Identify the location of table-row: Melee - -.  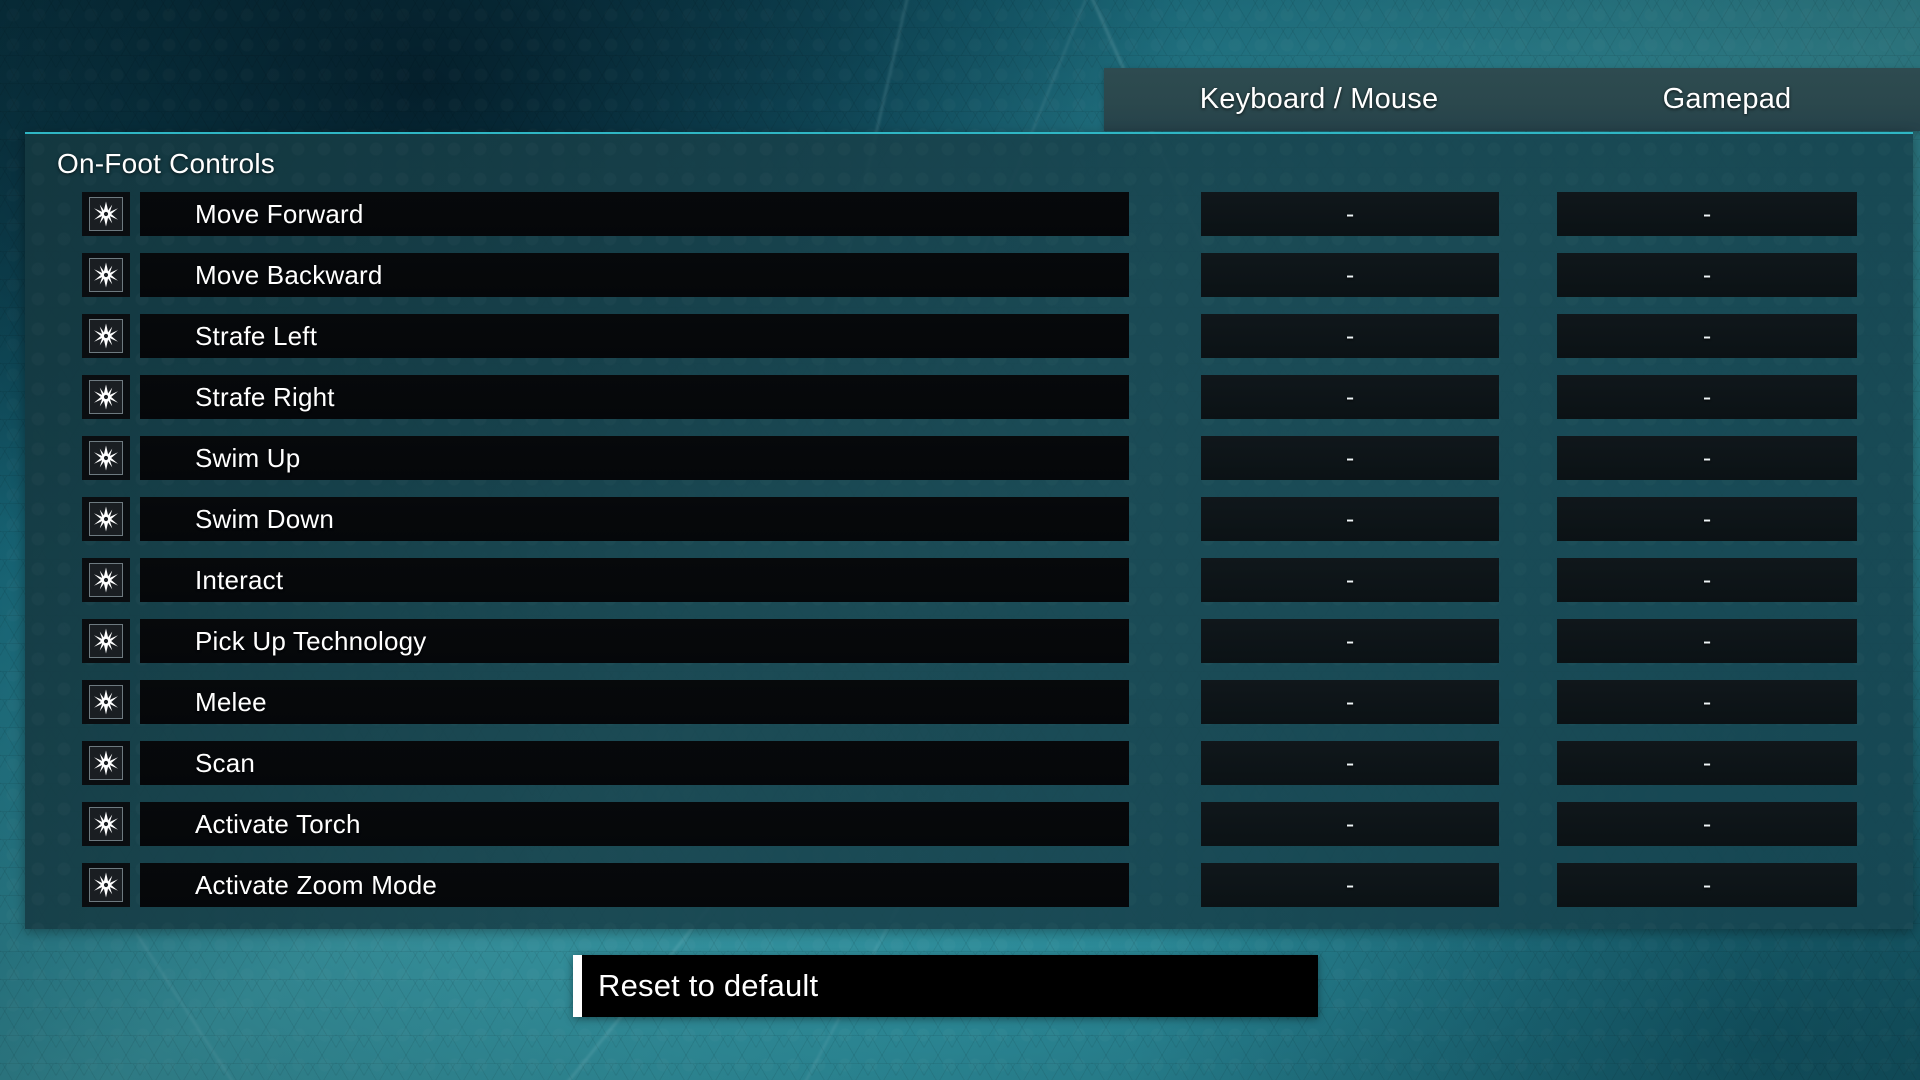
(969, 702).